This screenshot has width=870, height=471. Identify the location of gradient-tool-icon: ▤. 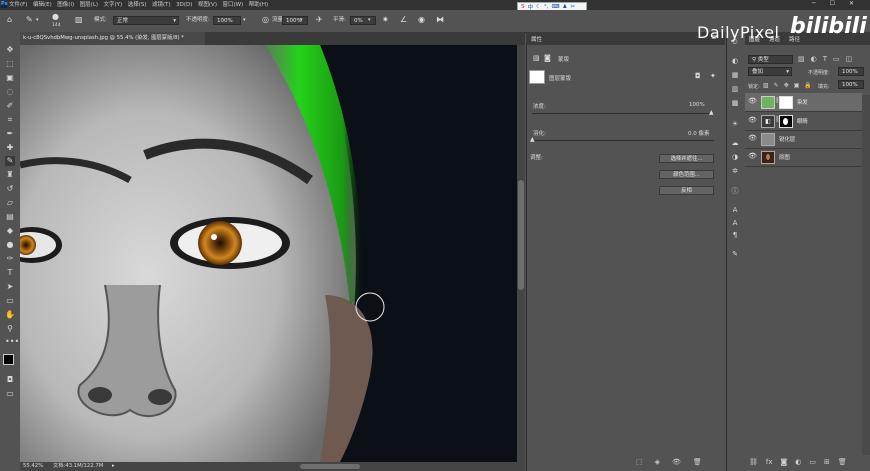
(10, 217).